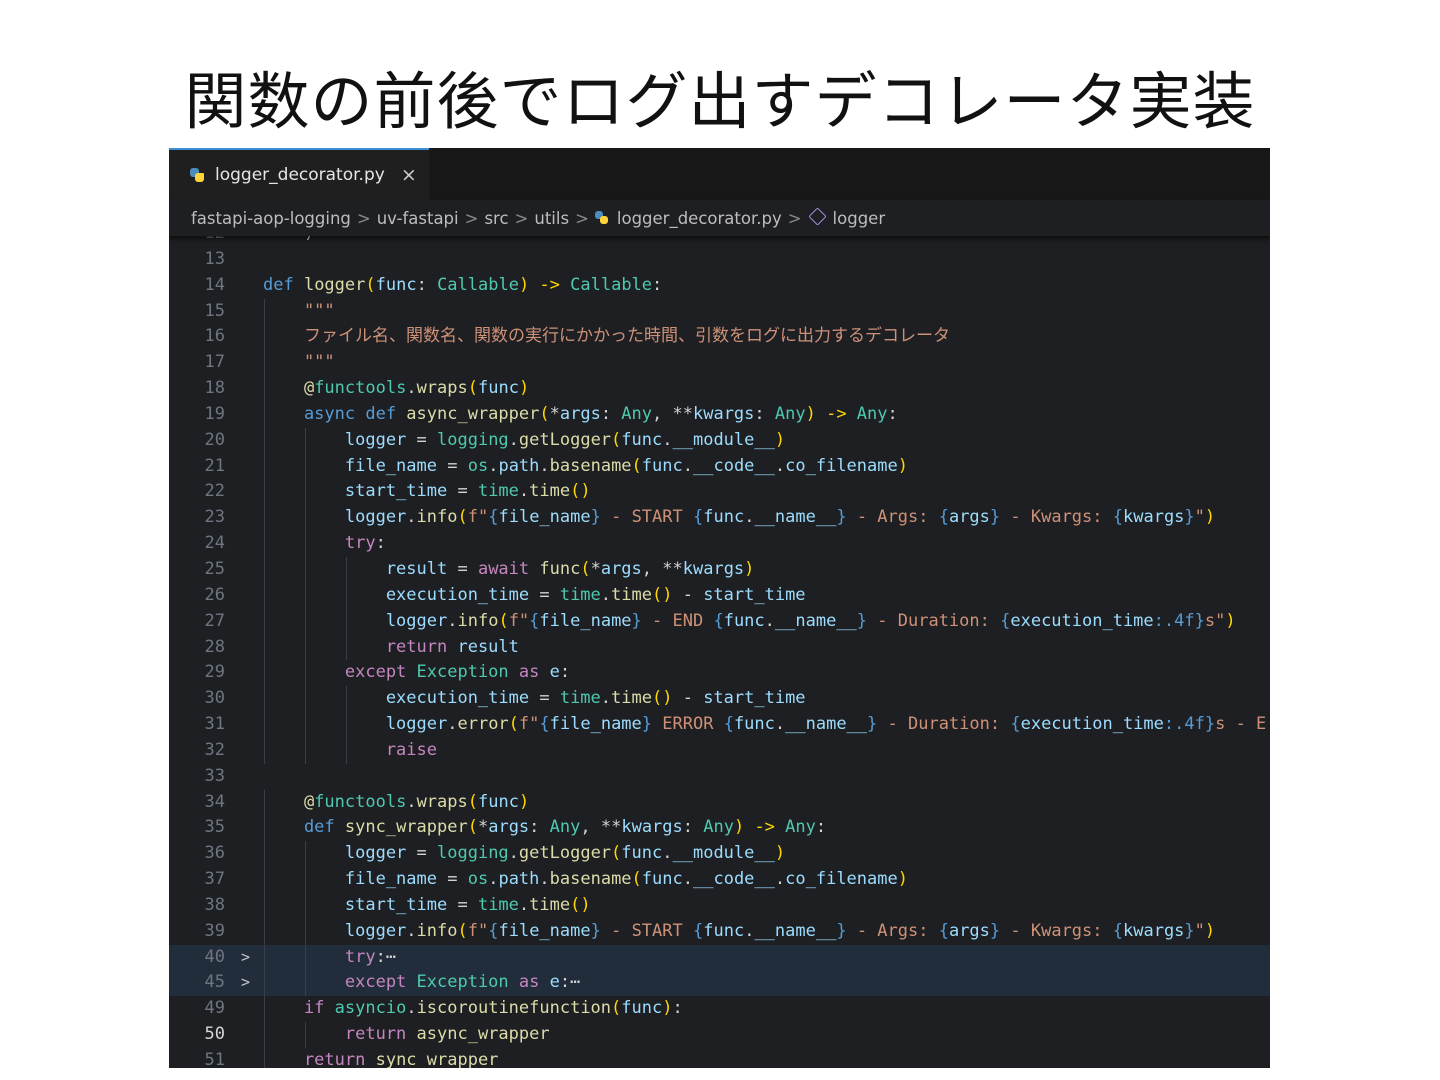  Describe the element at coordinates (719, 569) in the screenshot. I see `code-line: 25 result = await func(*args, **kwargs)` at that location.